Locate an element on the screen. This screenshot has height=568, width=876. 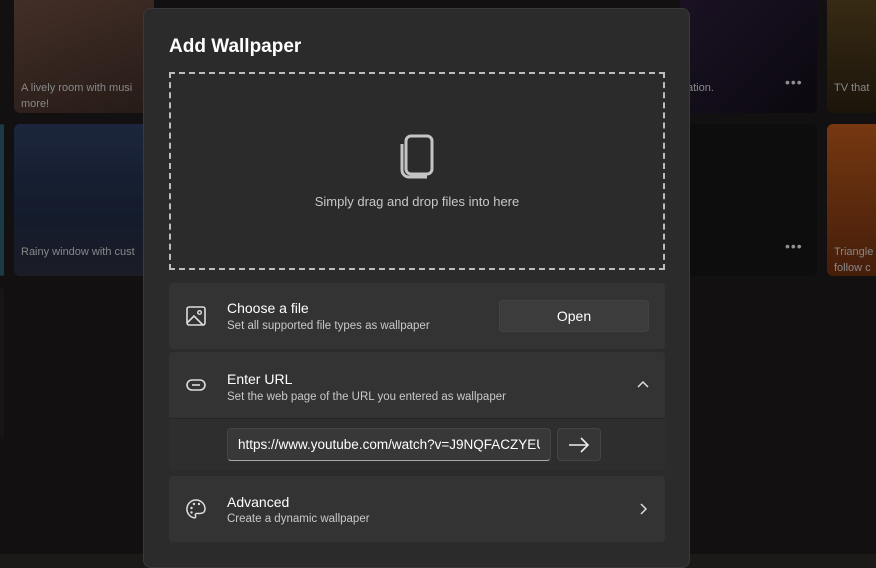
advanced-row: Advanced Create a dynamic wallpaper is located at coordinates (417, 509).